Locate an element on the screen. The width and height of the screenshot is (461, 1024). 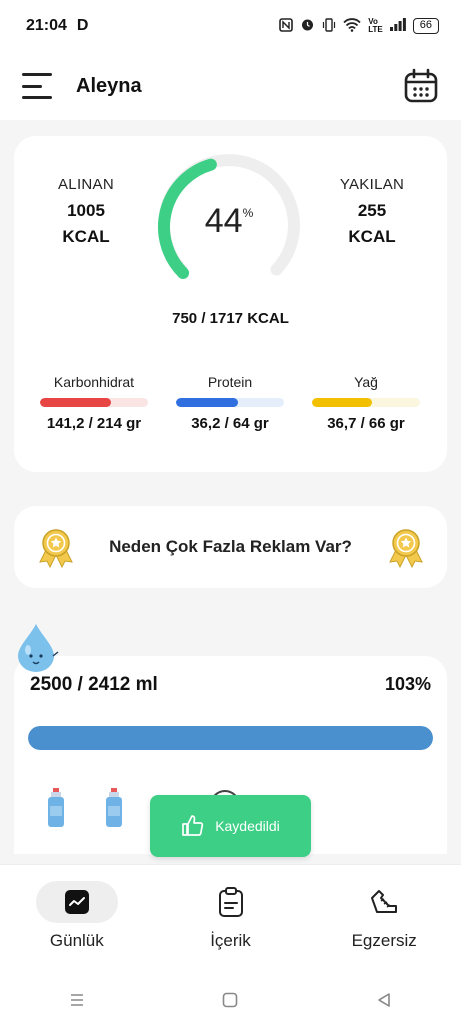
recent-apps-icon is located at coordinates (77, 1000).